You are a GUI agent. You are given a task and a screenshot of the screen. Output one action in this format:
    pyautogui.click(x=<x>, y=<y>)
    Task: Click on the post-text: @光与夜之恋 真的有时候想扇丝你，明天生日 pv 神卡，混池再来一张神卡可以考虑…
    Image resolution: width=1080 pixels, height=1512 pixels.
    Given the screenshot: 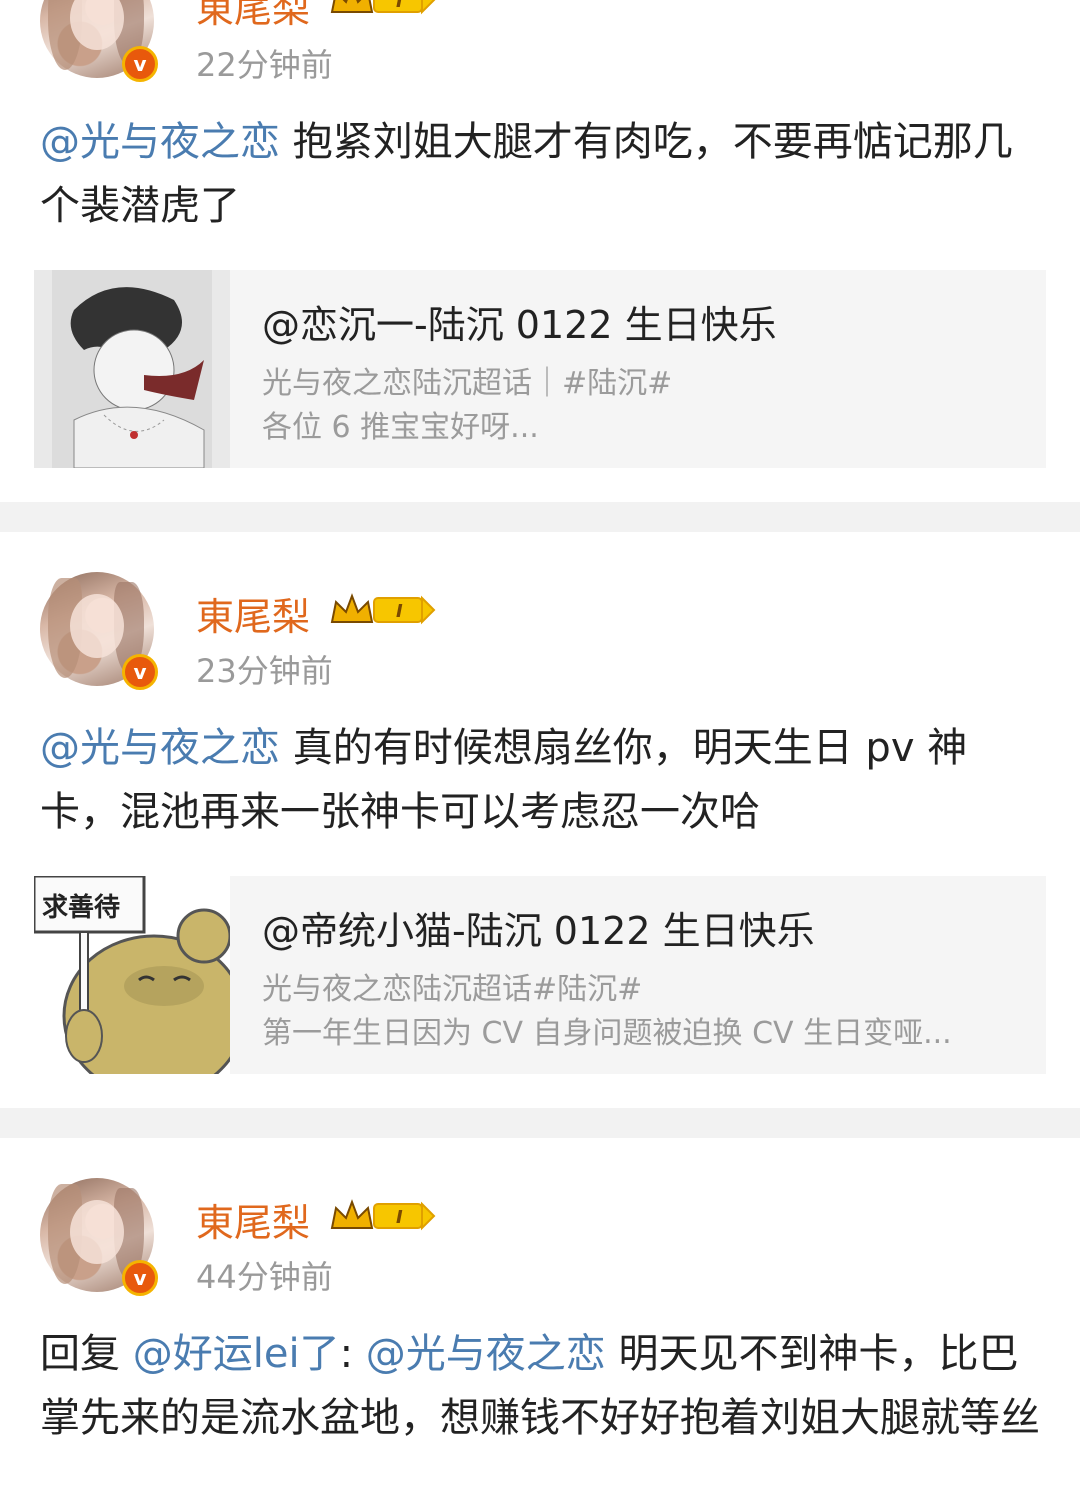 What is the action you would take?
    pyautogui.click(x=540, y=780)
    